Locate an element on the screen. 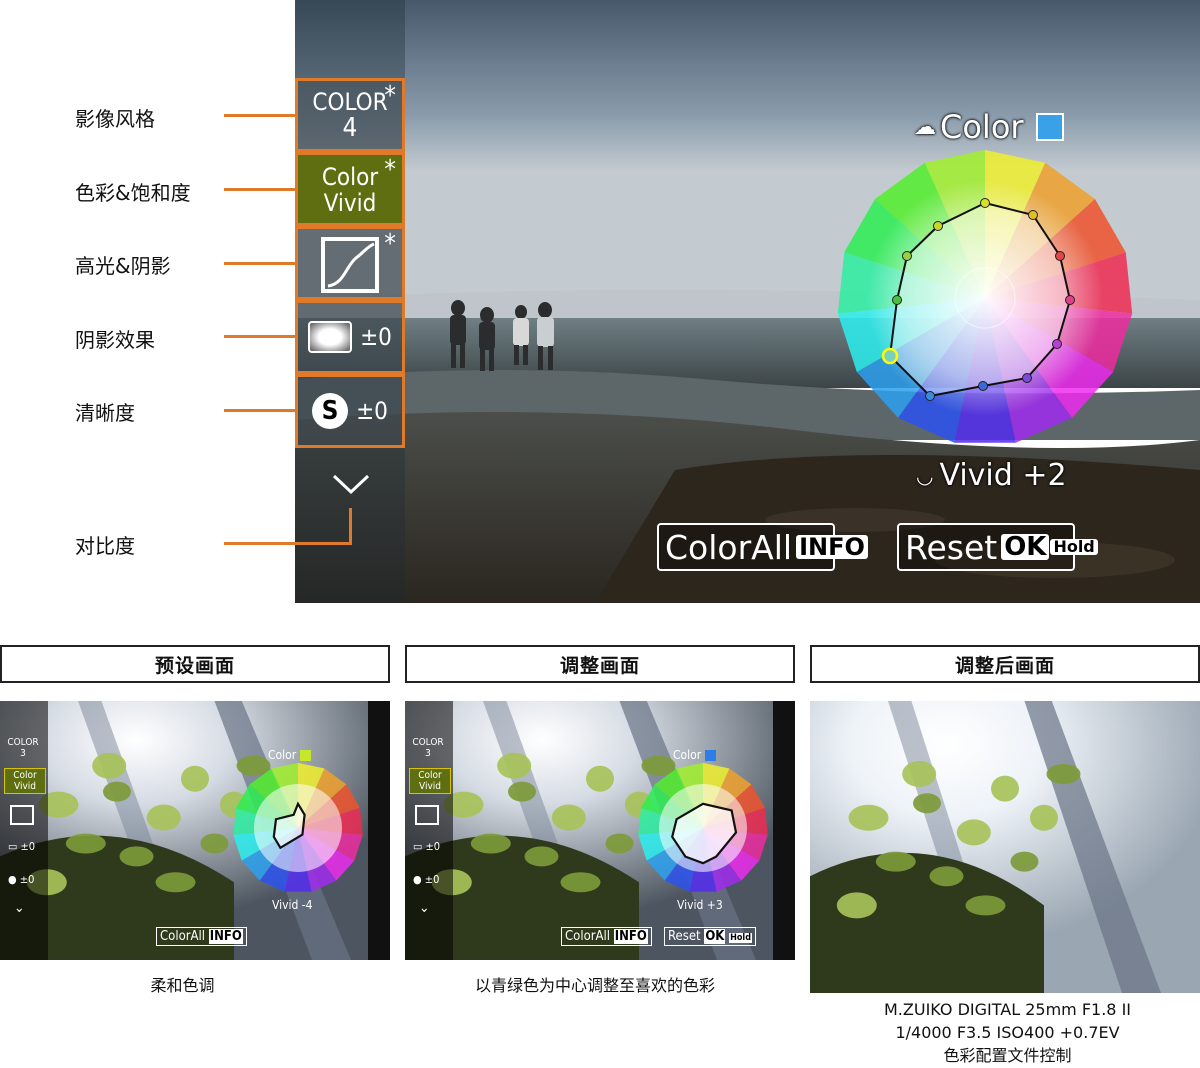 The image size is (1200, 1068). mini-tone-curve-icon is located at coordinates (427, 815).